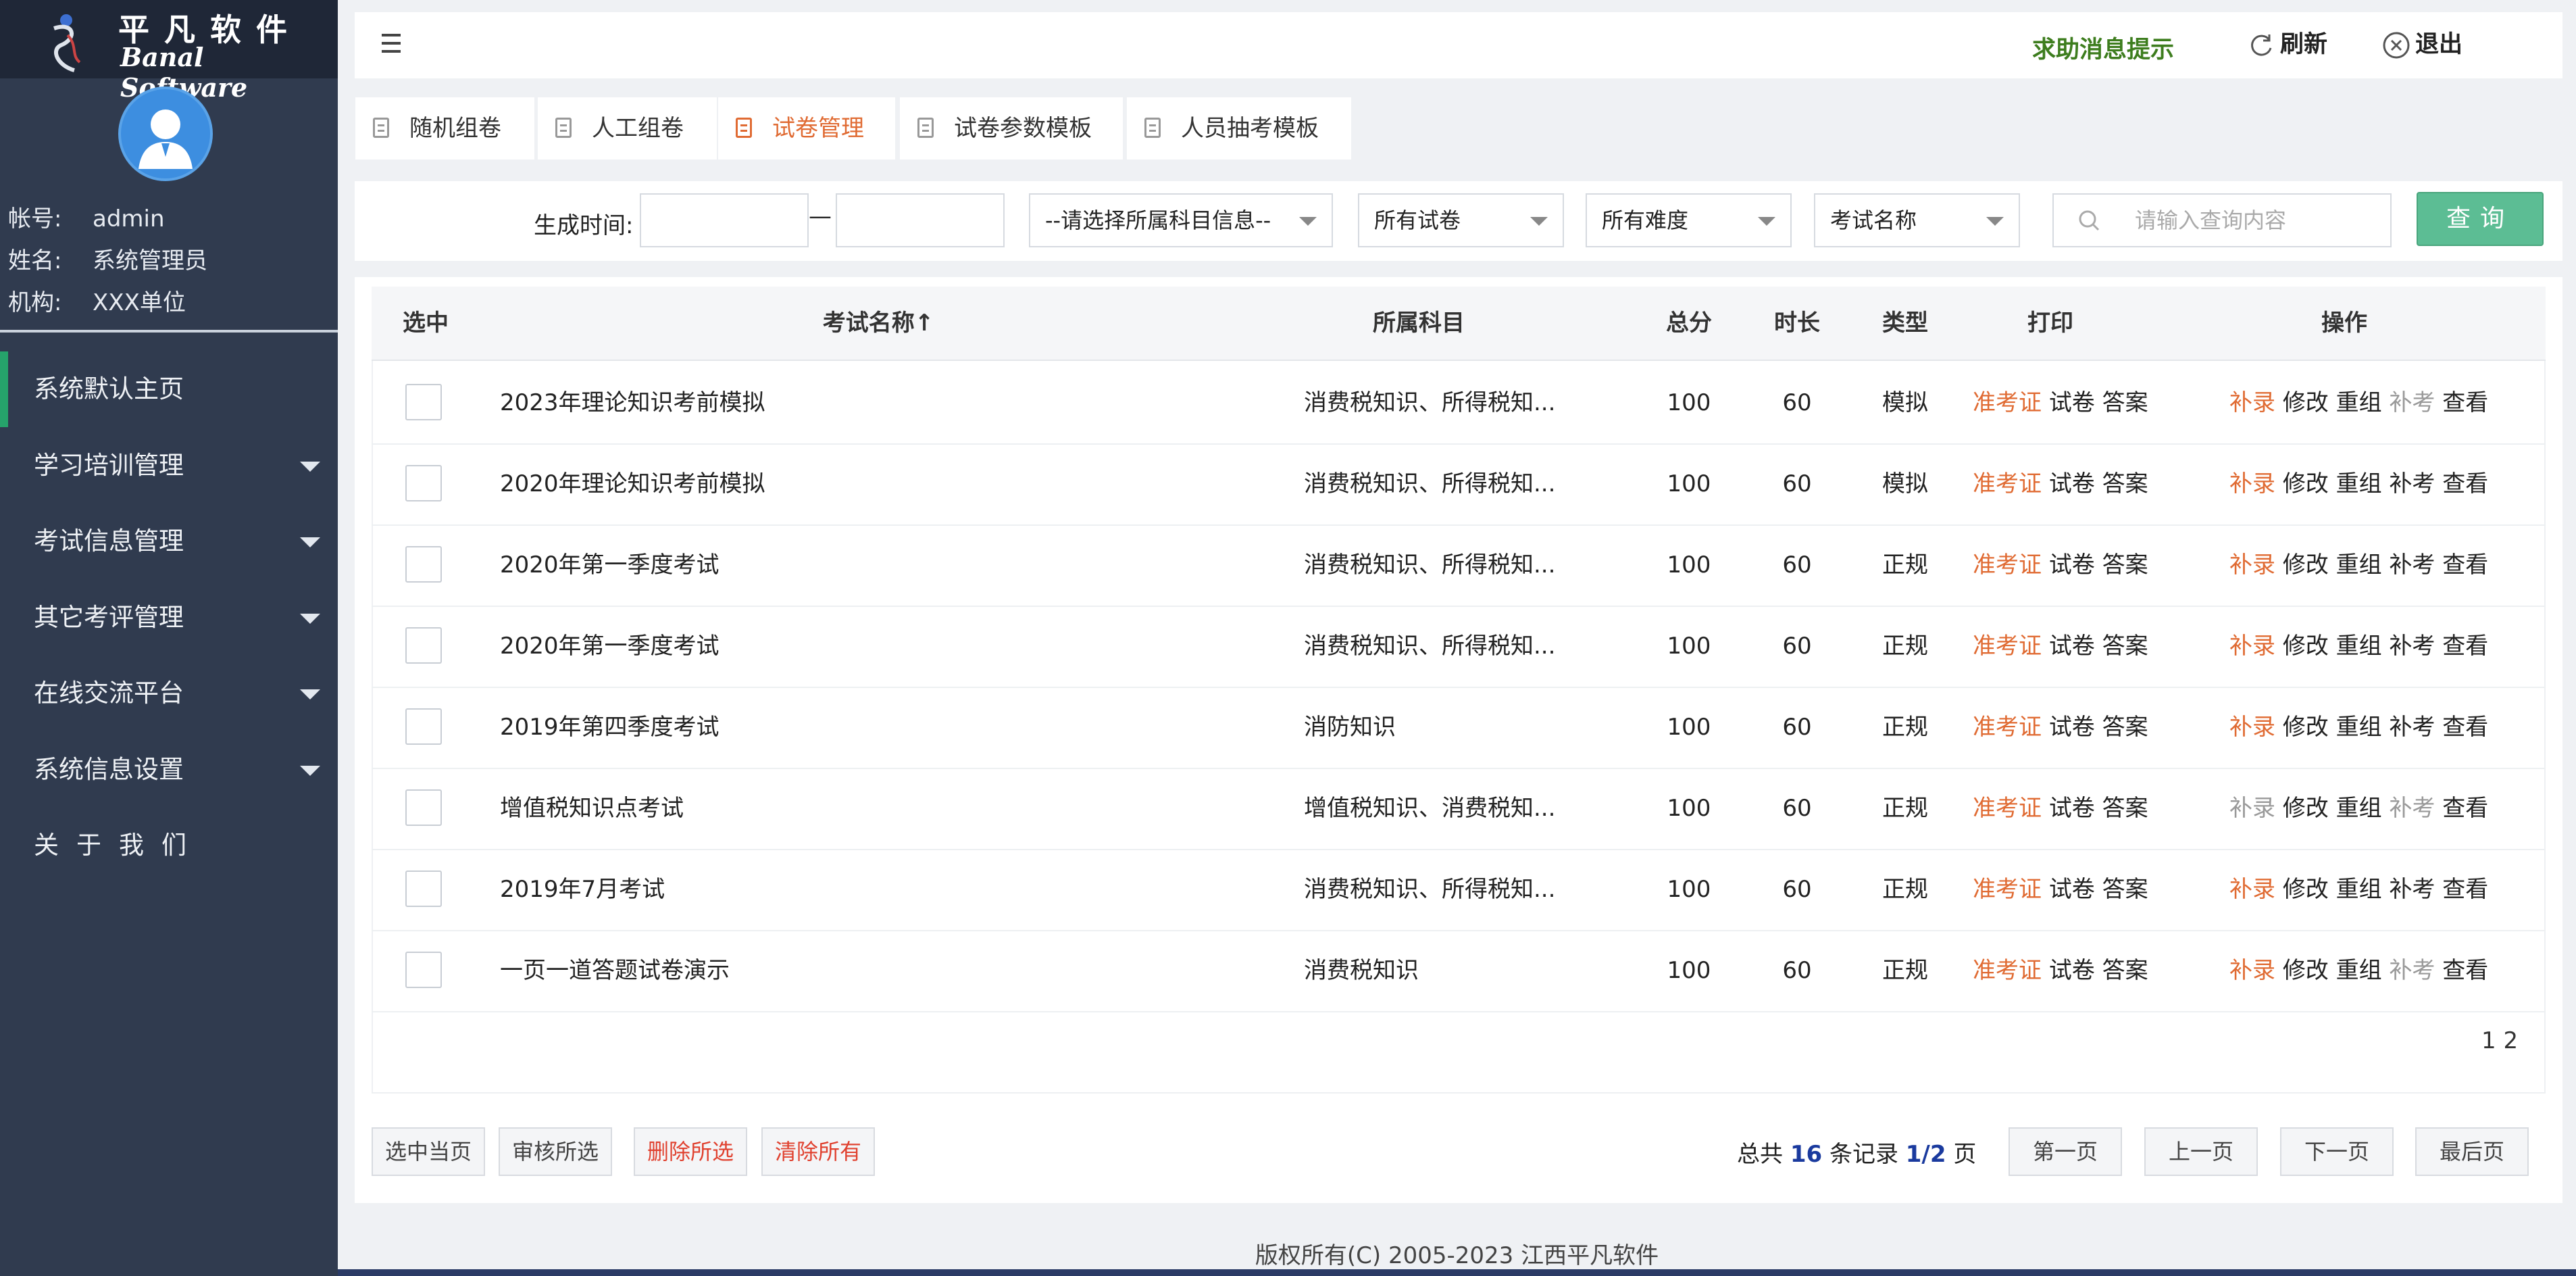  Describe the element at coordinates (2422, 44) in the screenshot. I see `logout-button: 退出` at that location.